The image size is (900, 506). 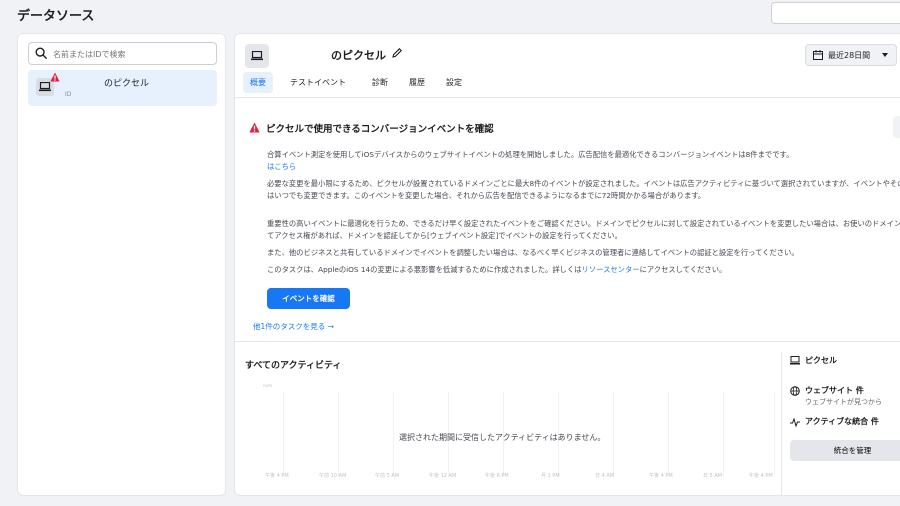 I want to click on tab-diagnostics: 診断, so click(x=380, y=82).